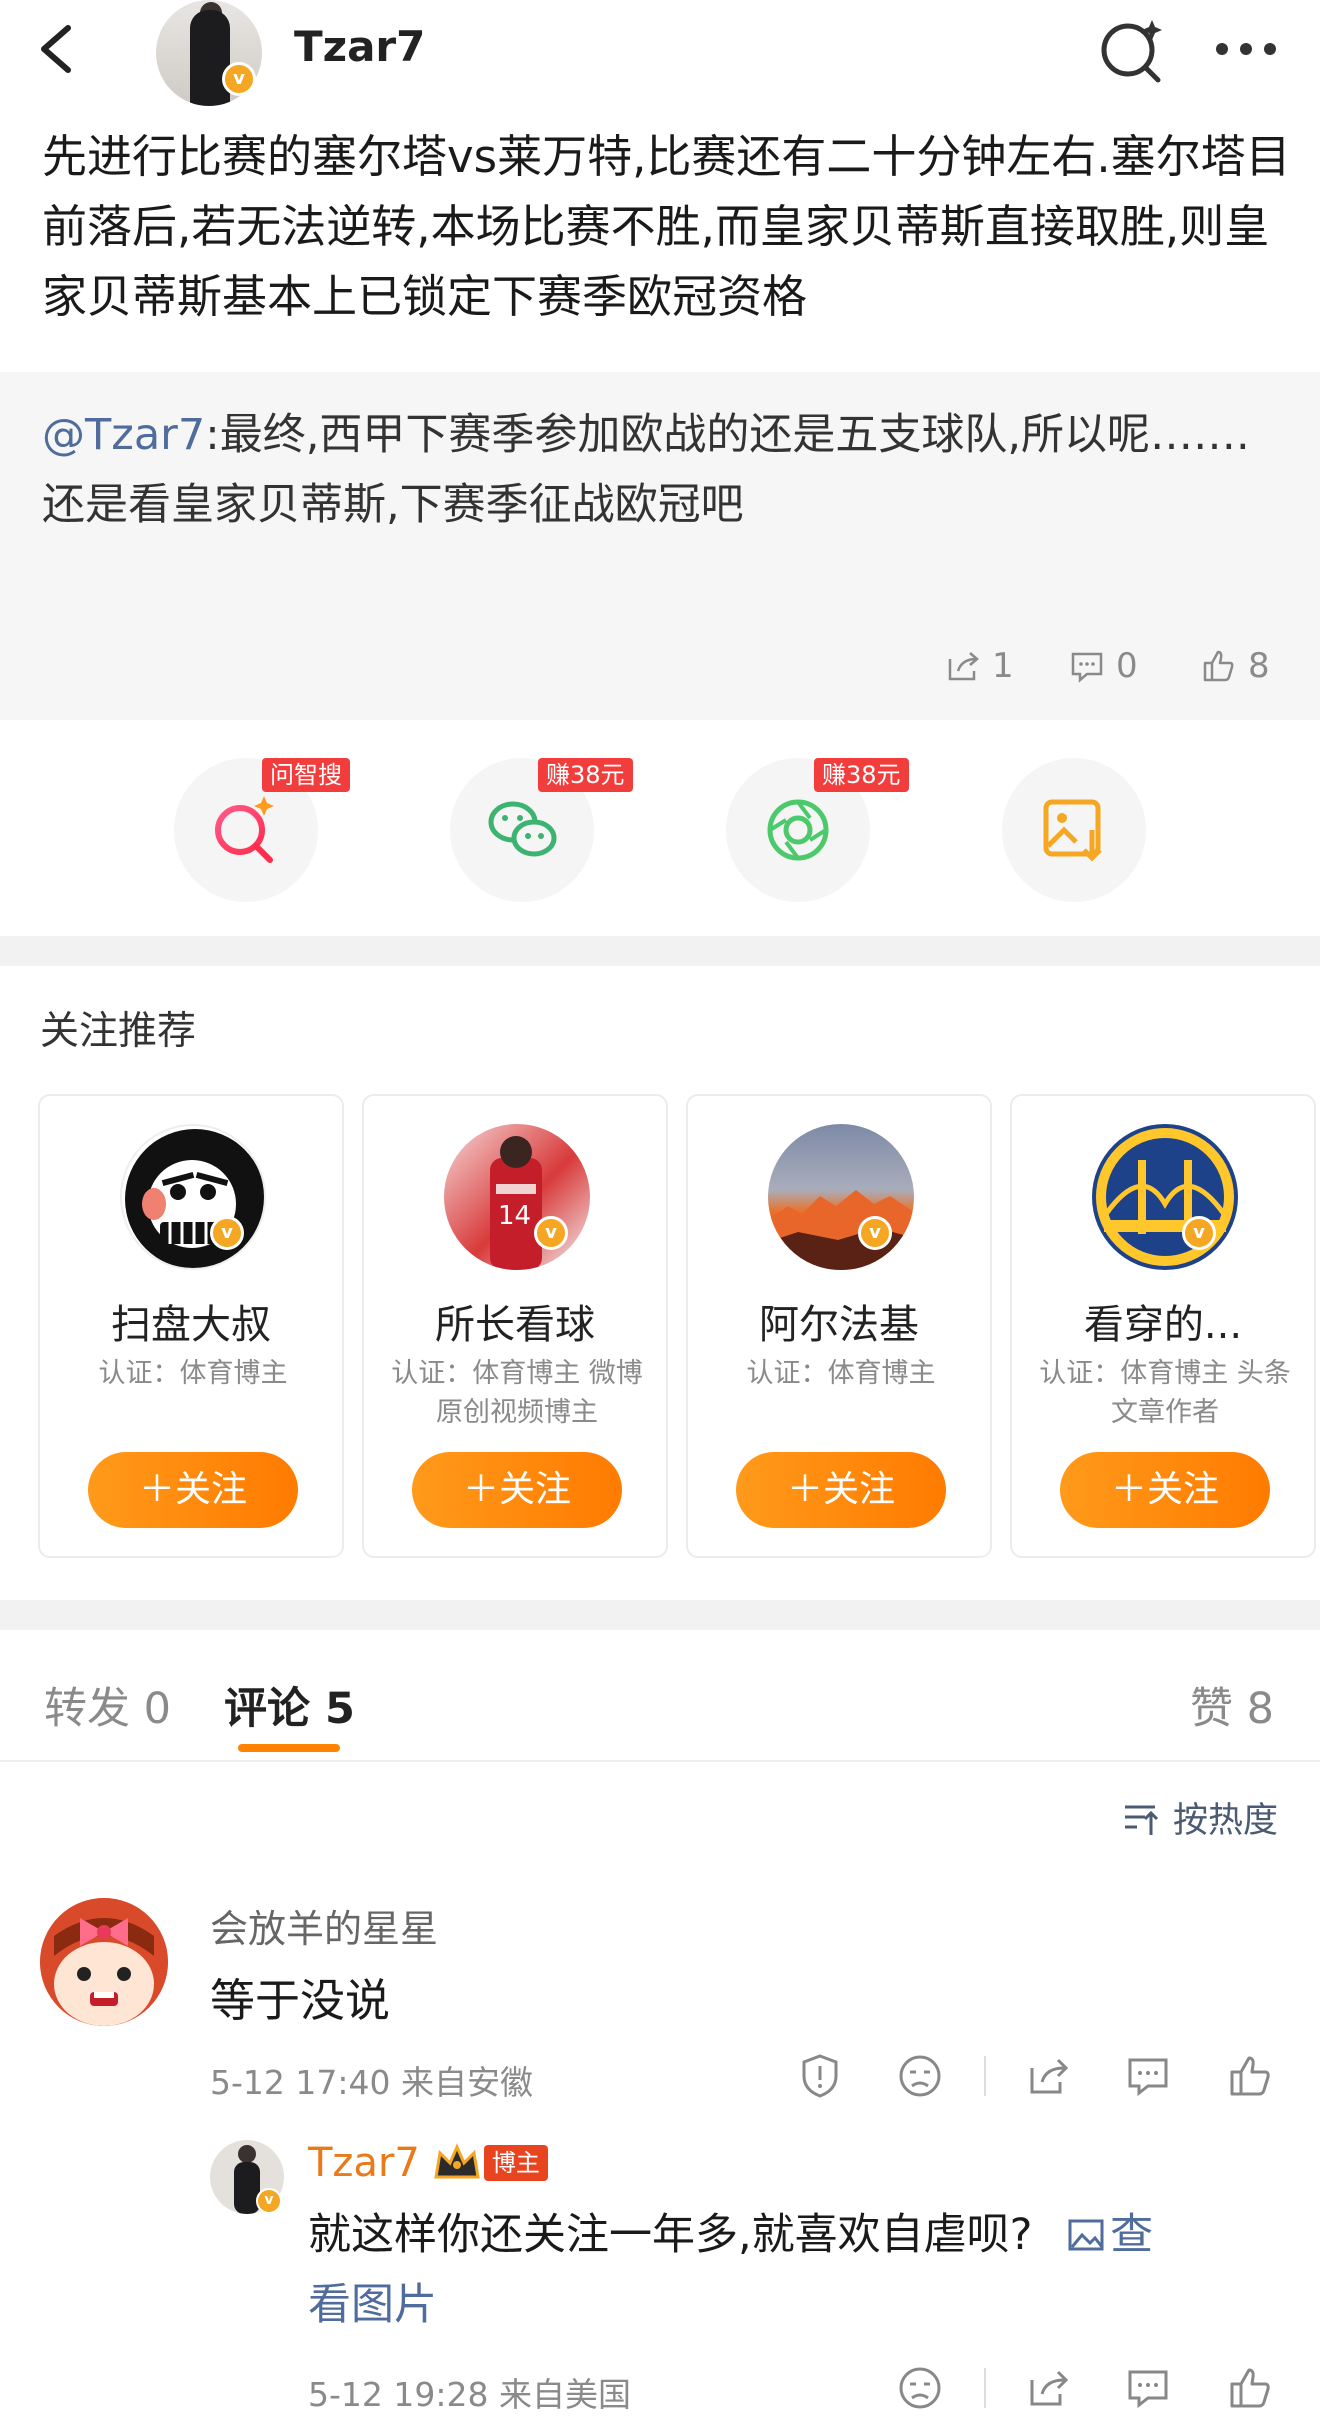 The height and width of the screenshot is (2421, 1320). I want to click on commenter-avatar, so click(104, 1962).